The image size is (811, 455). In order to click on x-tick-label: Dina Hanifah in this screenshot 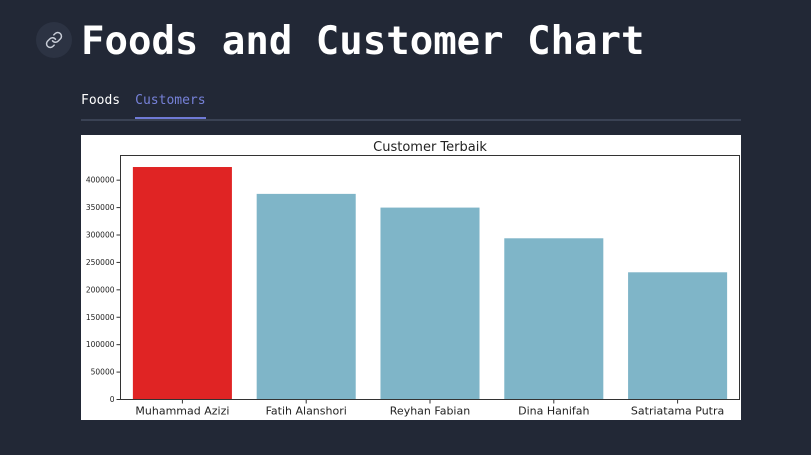, I will do `click(553, 411)`.